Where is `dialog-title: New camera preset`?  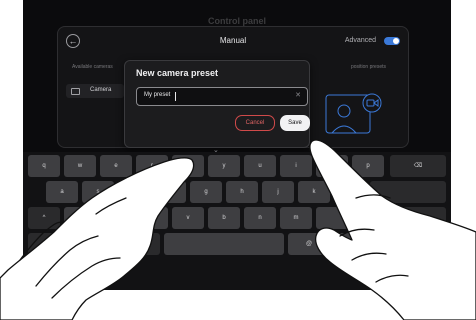 dialog-title: New camera preset is located at coordinates (177, 73).